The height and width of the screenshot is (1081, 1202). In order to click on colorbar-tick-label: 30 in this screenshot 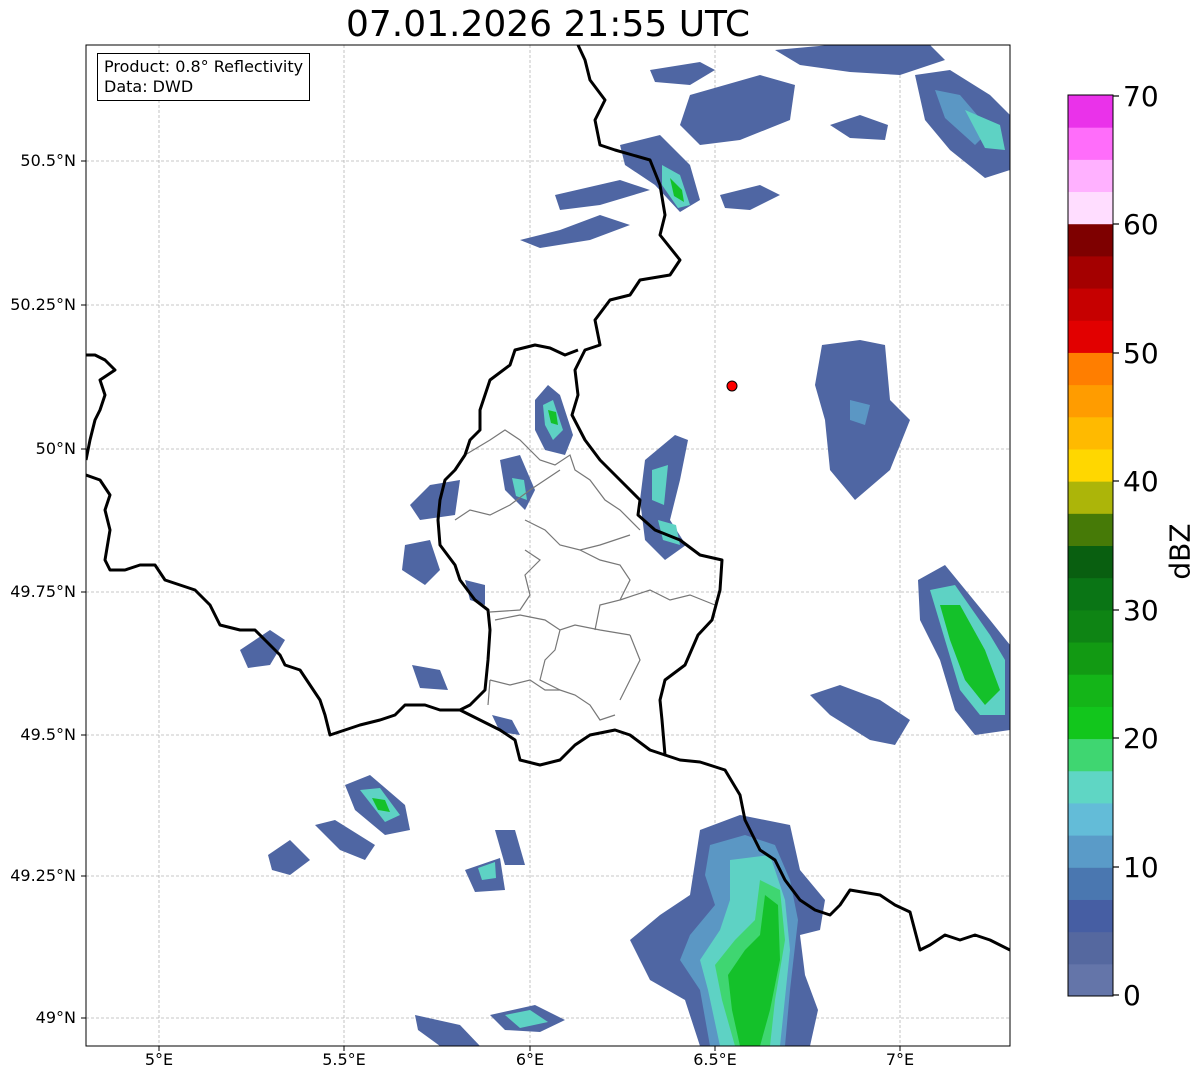, I will do `click(1141, 610)`.